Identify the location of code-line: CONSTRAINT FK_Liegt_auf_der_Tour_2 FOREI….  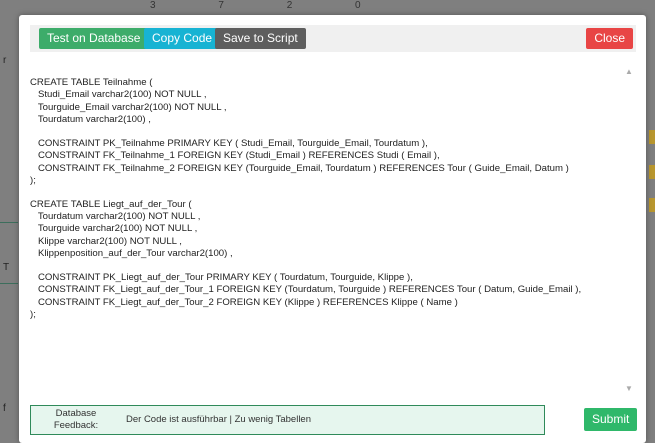
(244, 302).